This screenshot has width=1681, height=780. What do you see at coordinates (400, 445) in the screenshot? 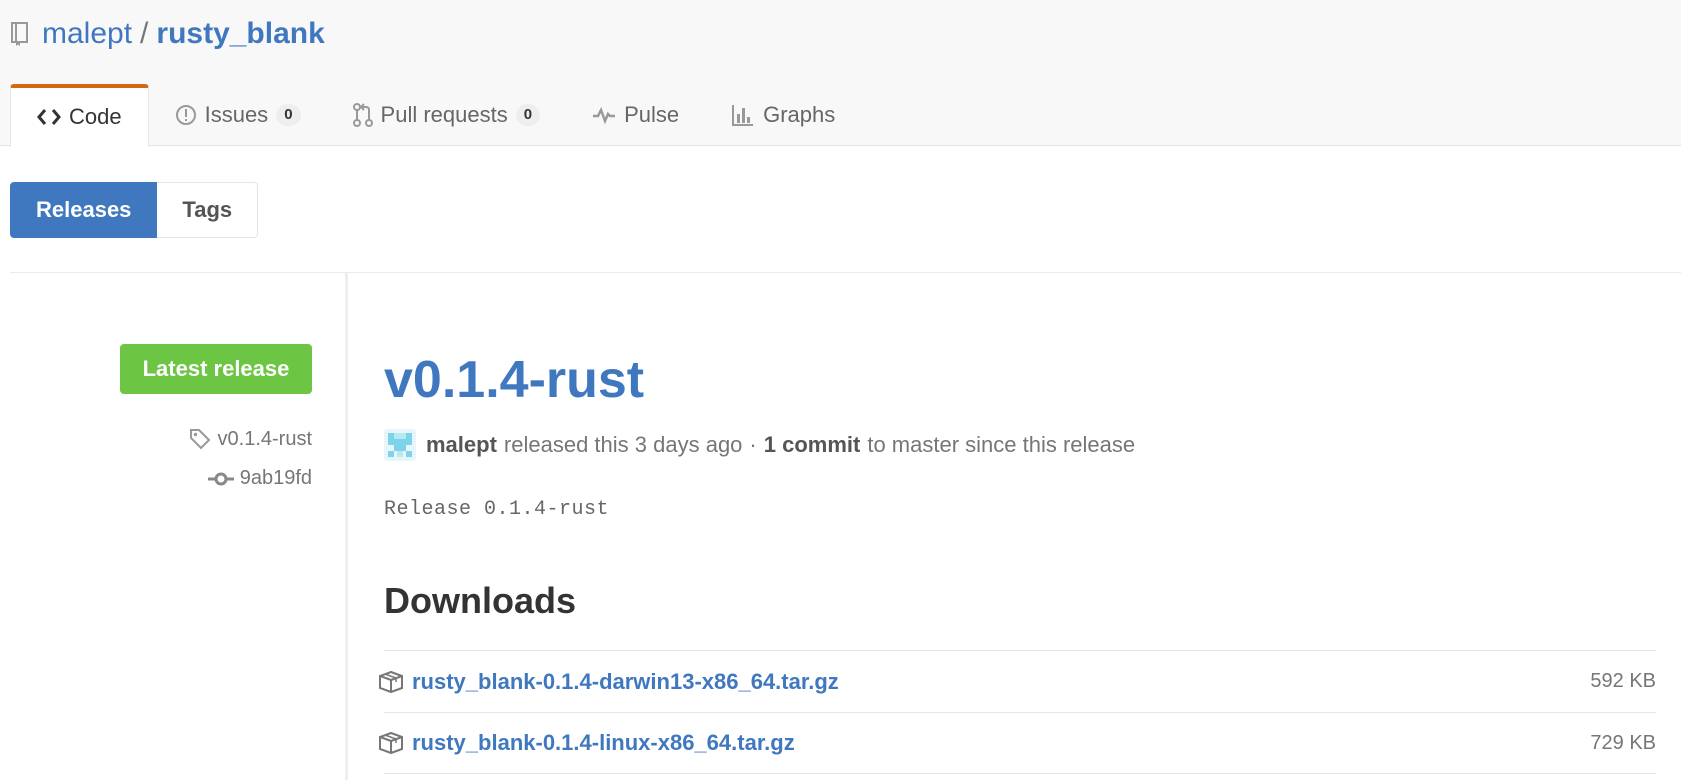
I see `avatar` at bounding box center [400, 445].